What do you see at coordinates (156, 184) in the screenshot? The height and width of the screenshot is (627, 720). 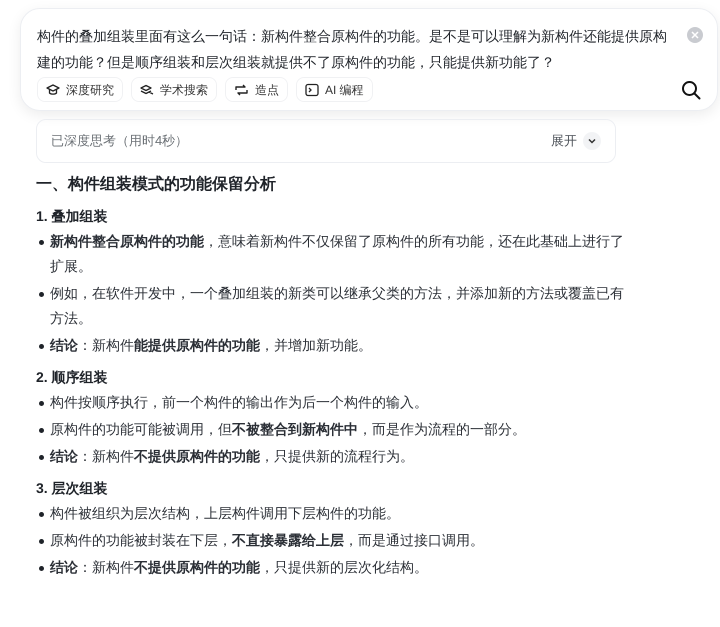 I see `answer-heading: 一、构件组装模式的功能保留分析` at bounding box center [156, 184].